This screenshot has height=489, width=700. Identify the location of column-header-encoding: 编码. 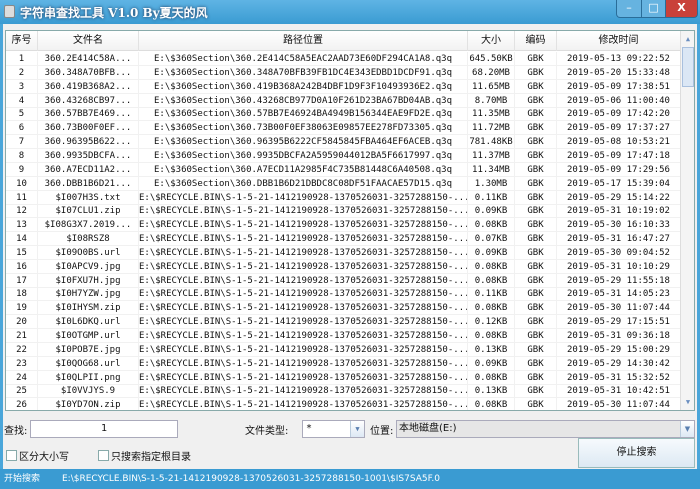
(536, 41).